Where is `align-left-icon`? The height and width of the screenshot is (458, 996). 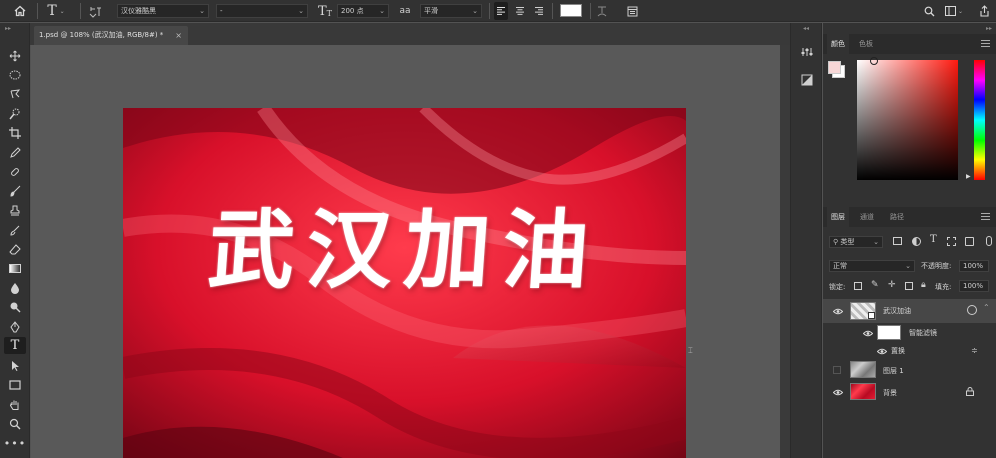
align-left-icon is located at coordinates (501, 11).